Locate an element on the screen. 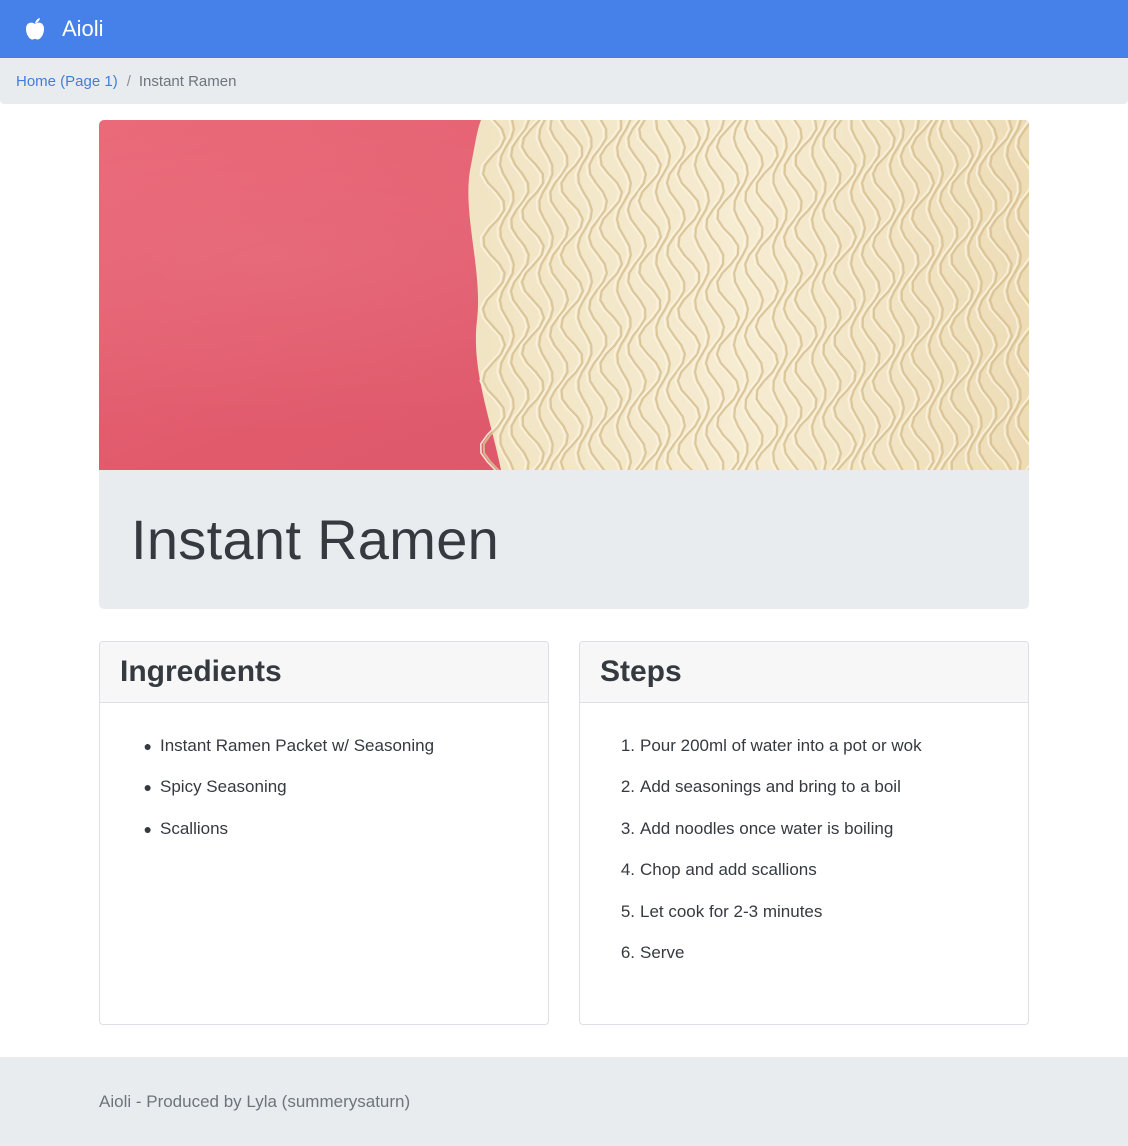  recipe-title-panel: Instant Ramen is located at coordinates (564, 539).